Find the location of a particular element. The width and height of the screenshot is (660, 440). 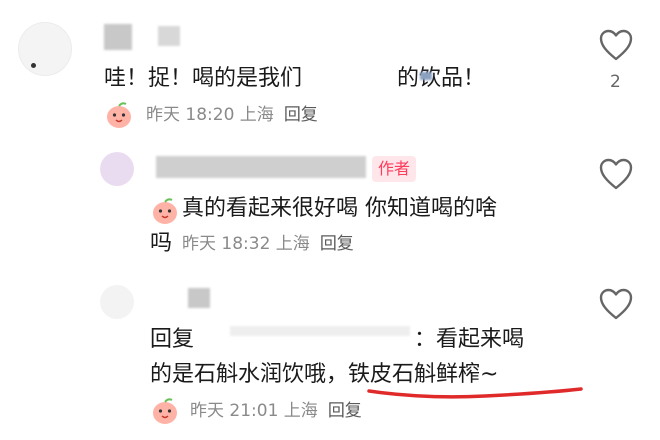

comment-3-text-main: 的是石斛水润饮哦， is located at coordinates (249, 374).